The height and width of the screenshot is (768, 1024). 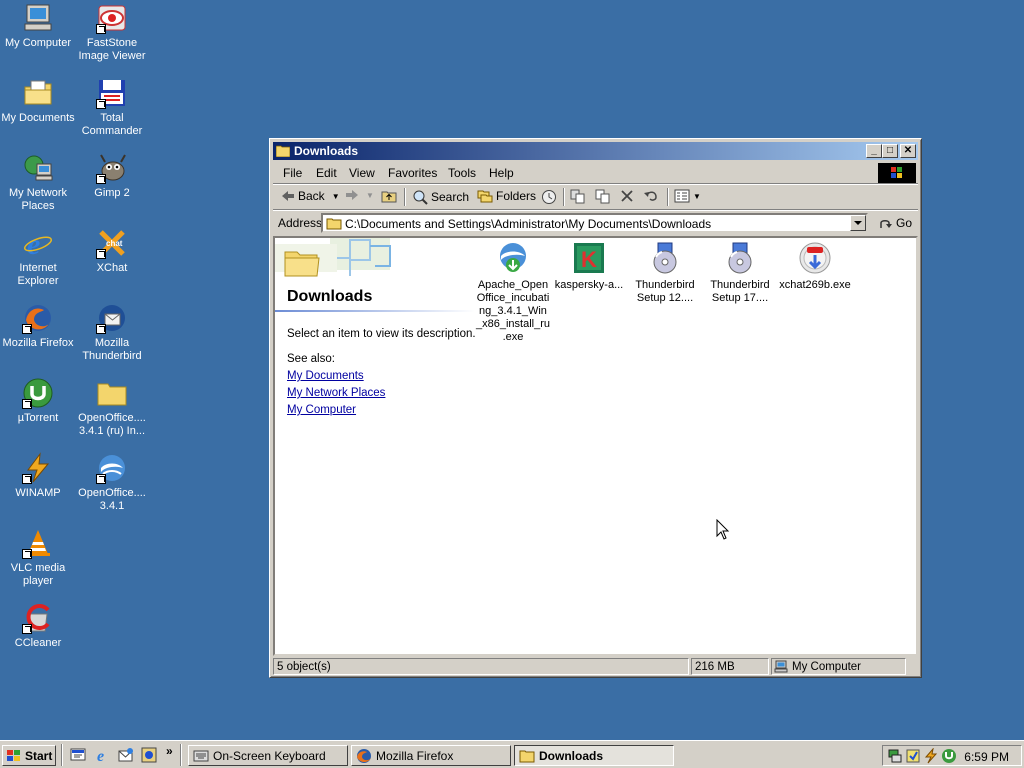 I want to click on move-to-icon, so click(x=577, y=196).